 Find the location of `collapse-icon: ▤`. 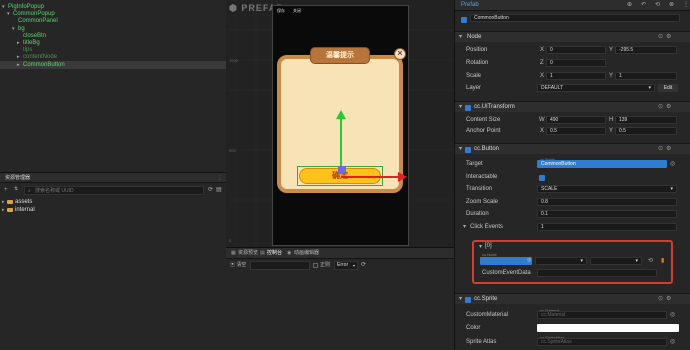

collapse-icon: ▤ is located at coordinates (219, 189).